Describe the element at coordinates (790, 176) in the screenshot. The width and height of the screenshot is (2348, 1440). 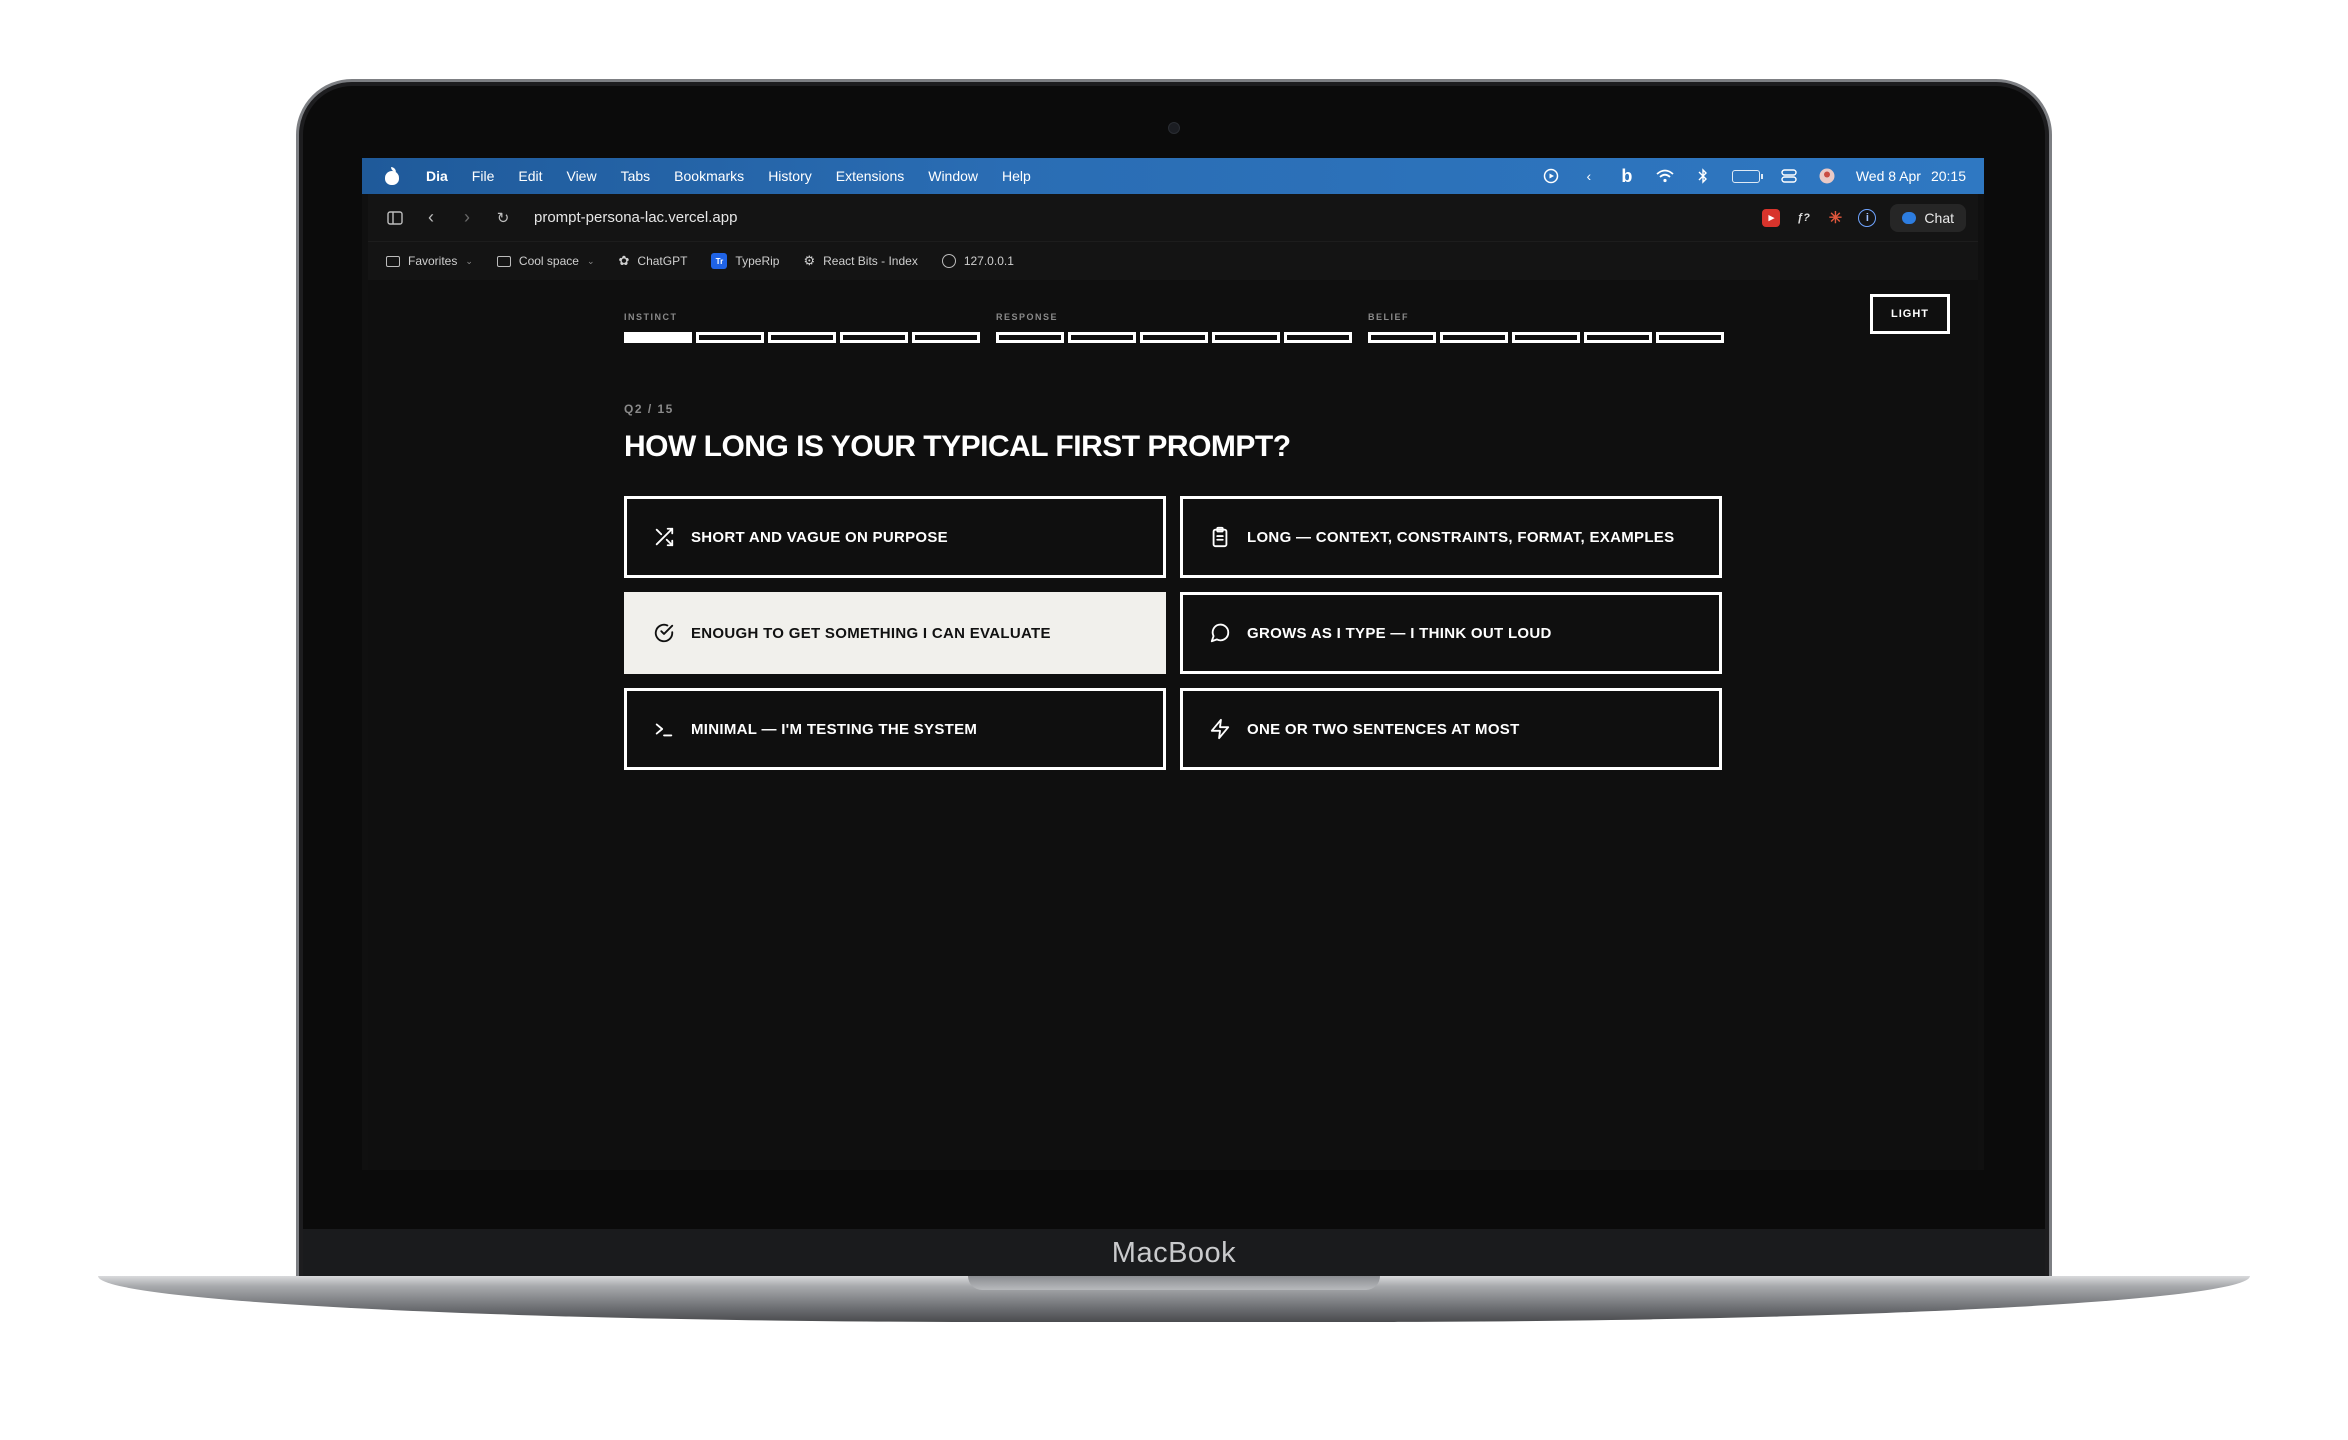
I see `menu-history: History` at that location.